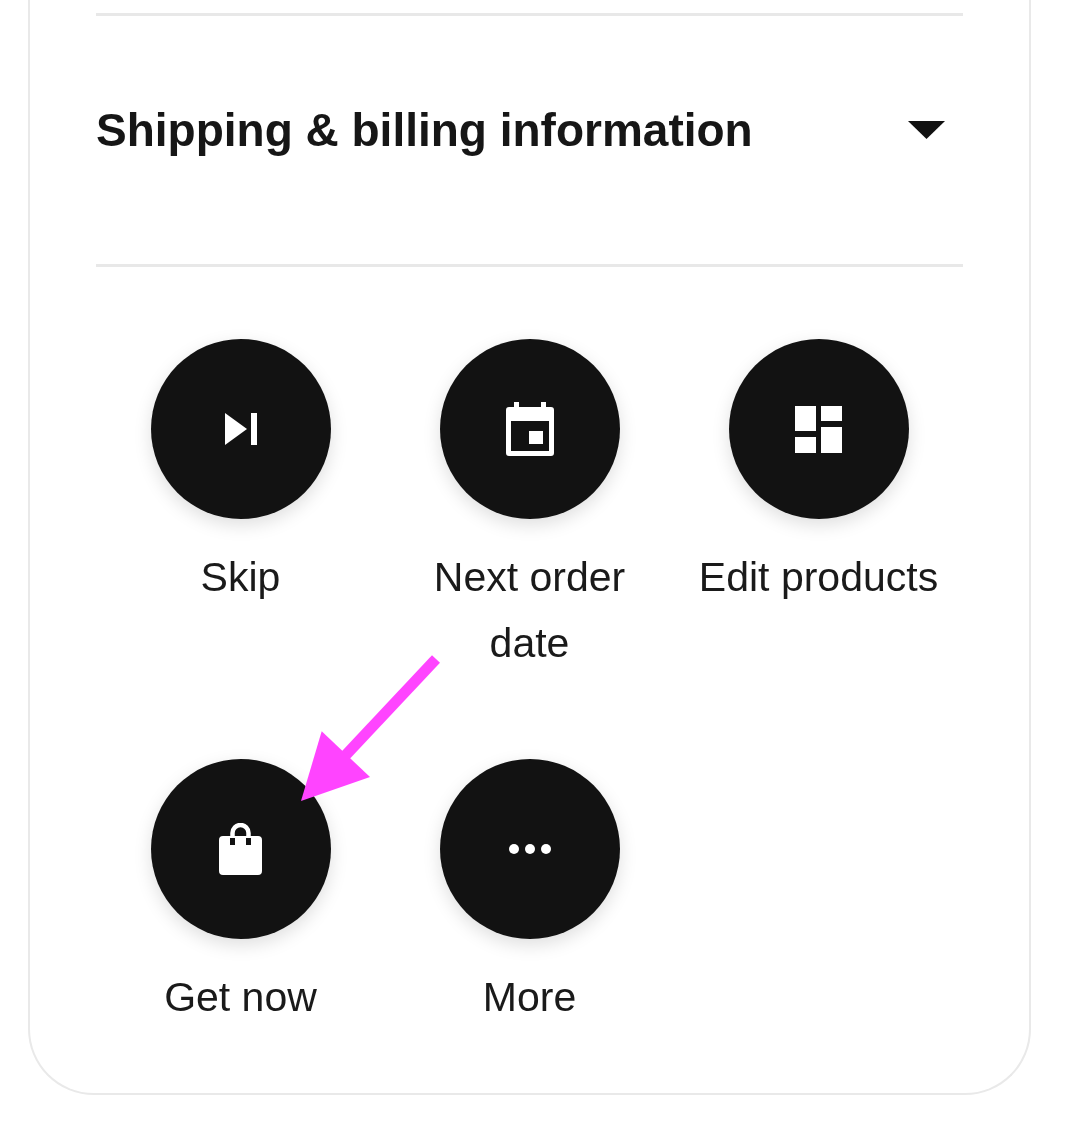 The height and width of the screenshot is (1139, 1065). I want to click on shopping-bag-icon, so click(240, 849).